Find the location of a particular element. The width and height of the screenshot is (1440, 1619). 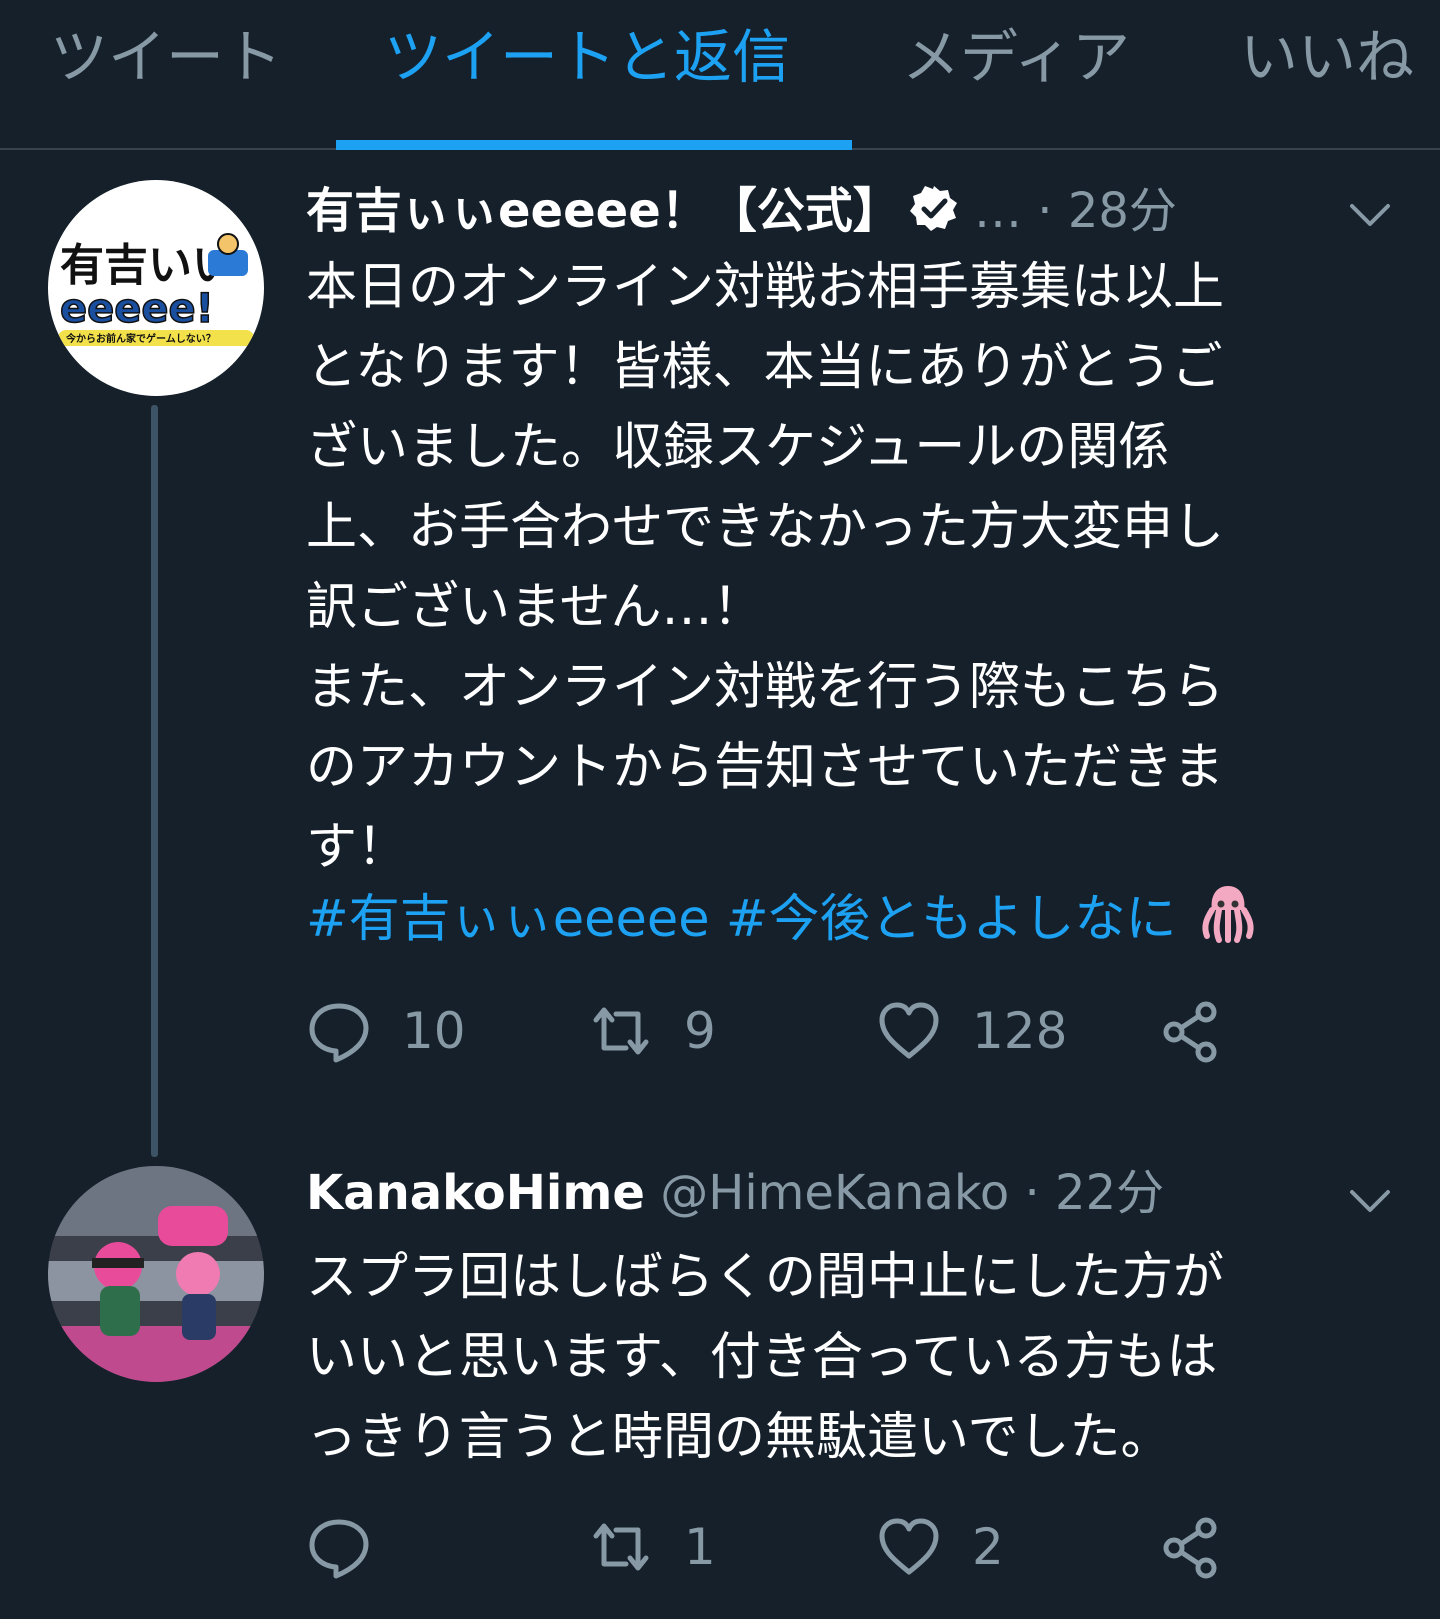

hashtag-links: #有吉ぃぃeeeee #今後ともよしなに is located at coordinates (741, 919).